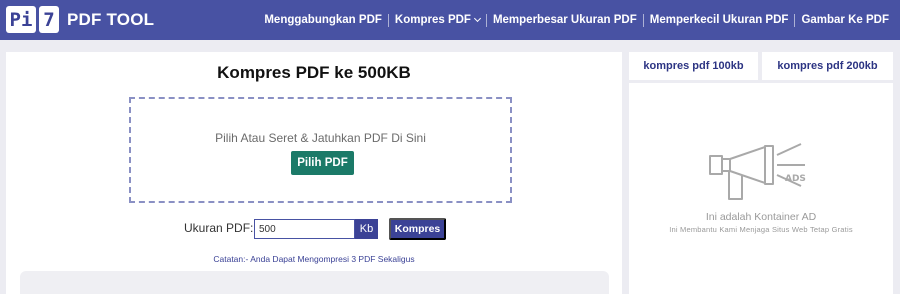 The width and height of the screenshot is (900, 294). What do you see at coordinates (322, 163) in the screenshot?
I see `pick-pdf-button: Pilih PDF` at bounding box center [322, 163].